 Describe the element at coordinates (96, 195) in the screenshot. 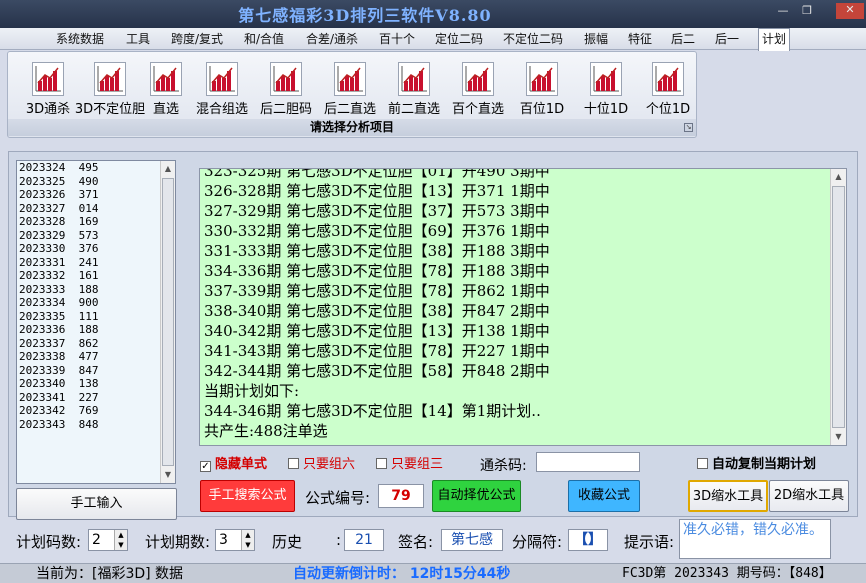

I see `history-row: 2023326 371` at that location.